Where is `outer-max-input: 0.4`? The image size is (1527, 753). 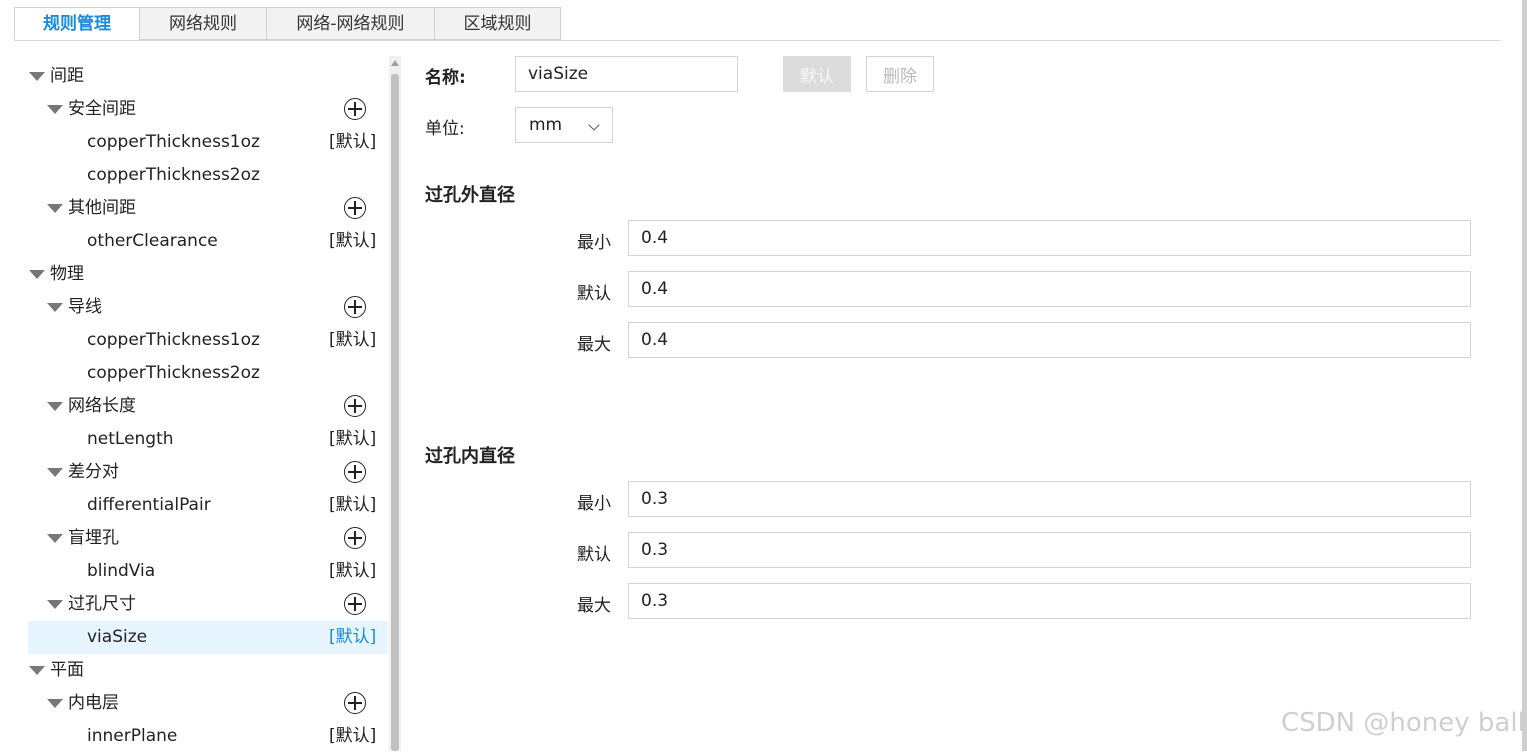 outer-max-input: 0.4 is located at coordinates (1049, 340).